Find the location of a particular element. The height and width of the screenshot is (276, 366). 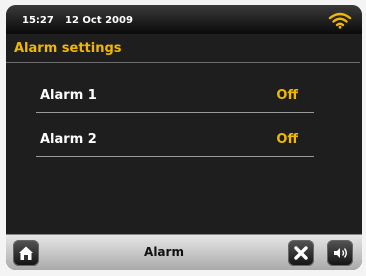

alarm-1-row: Alarm 1 Off is located at coordinates (175, 96).